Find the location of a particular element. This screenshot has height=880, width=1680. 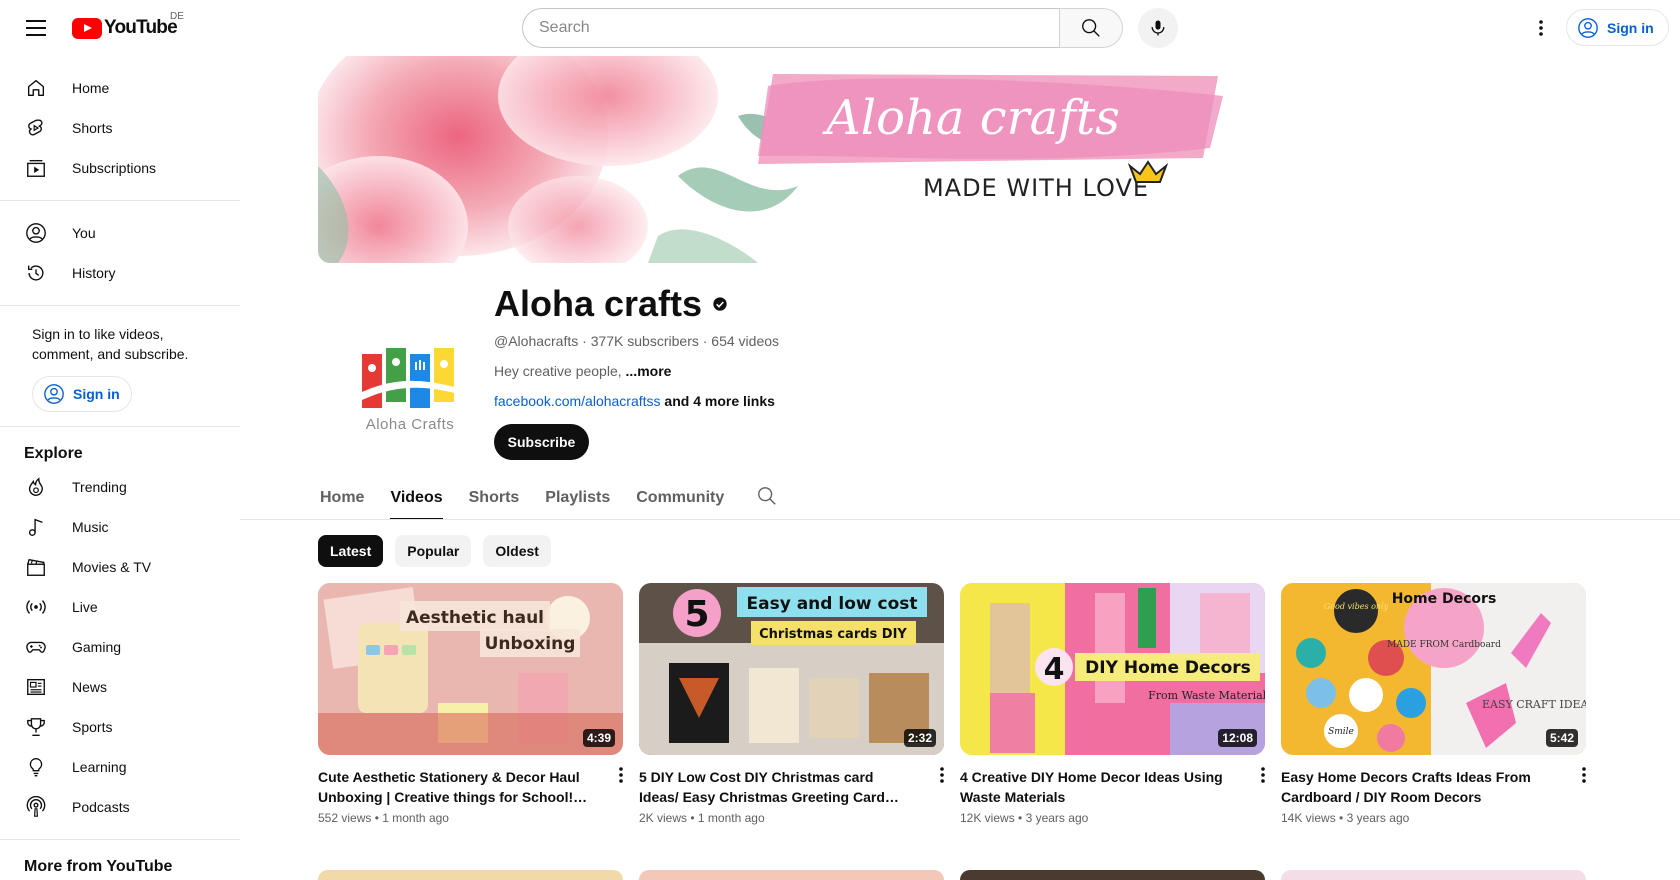

sign-in-button: Sign in is located at coordinates (1617, 27).